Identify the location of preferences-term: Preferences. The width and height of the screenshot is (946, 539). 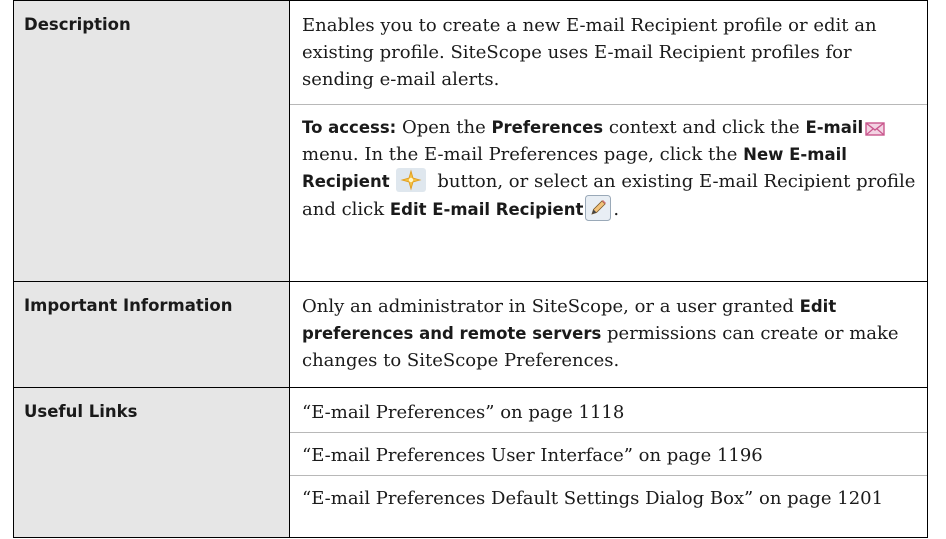
(547, 127).